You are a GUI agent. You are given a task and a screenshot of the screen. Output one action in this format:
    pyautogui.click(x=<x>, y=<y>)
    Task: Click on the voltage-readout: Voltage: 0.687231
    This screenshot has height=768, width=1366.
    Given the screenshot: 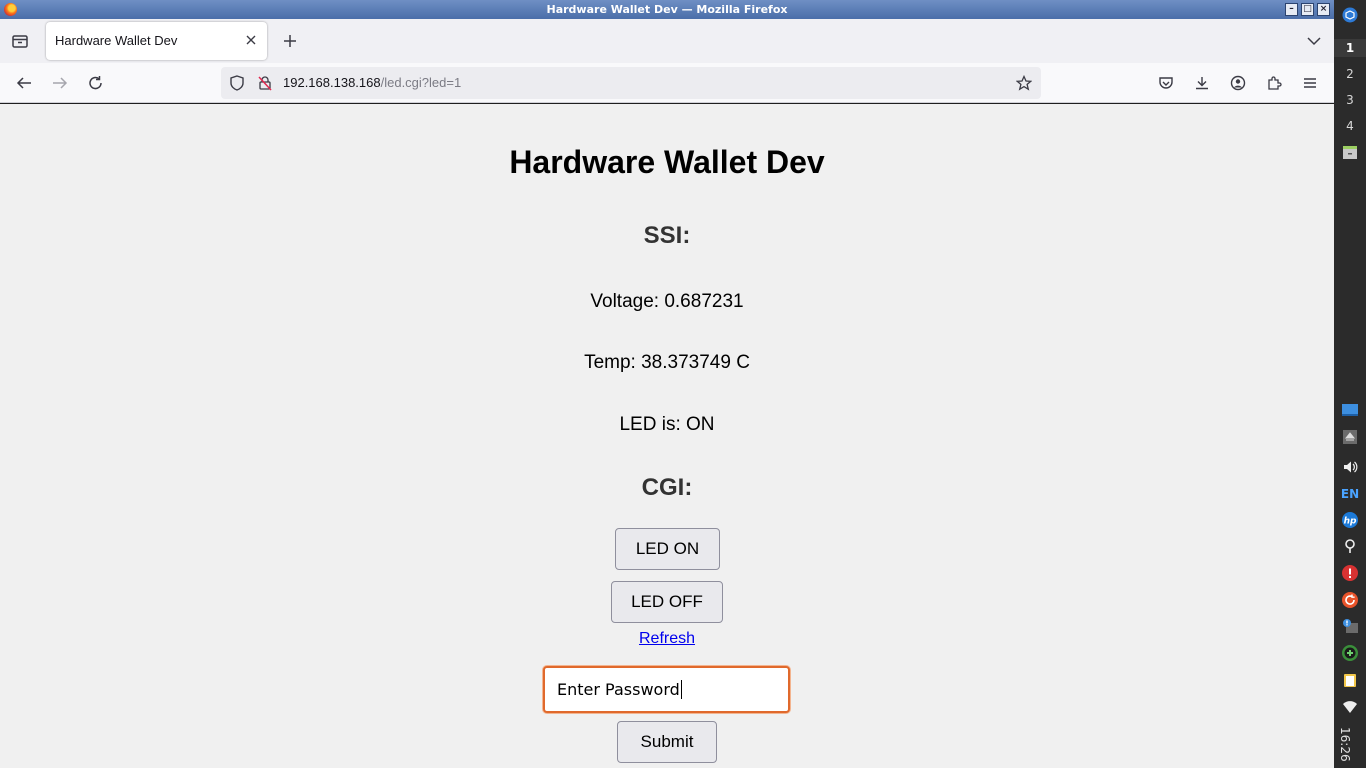 What is the action you would take?
    pyautogui.click(x=667, y=301)
    